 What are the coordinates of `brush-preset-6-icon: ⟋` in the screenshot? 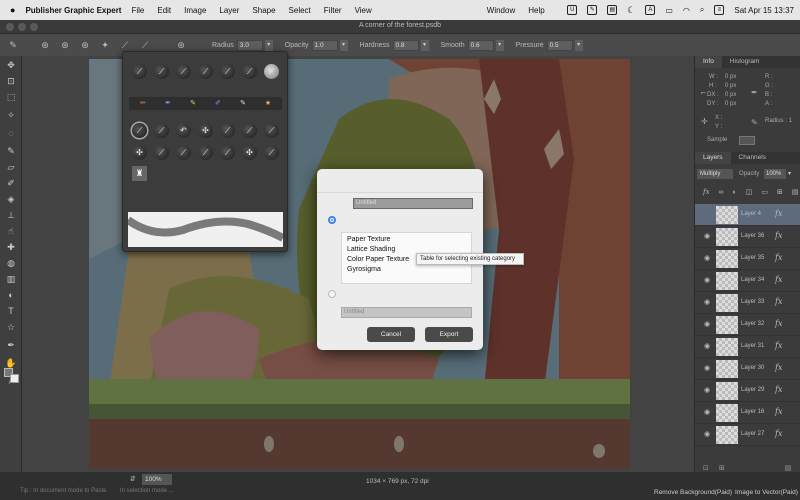 It's located at (145, 45).